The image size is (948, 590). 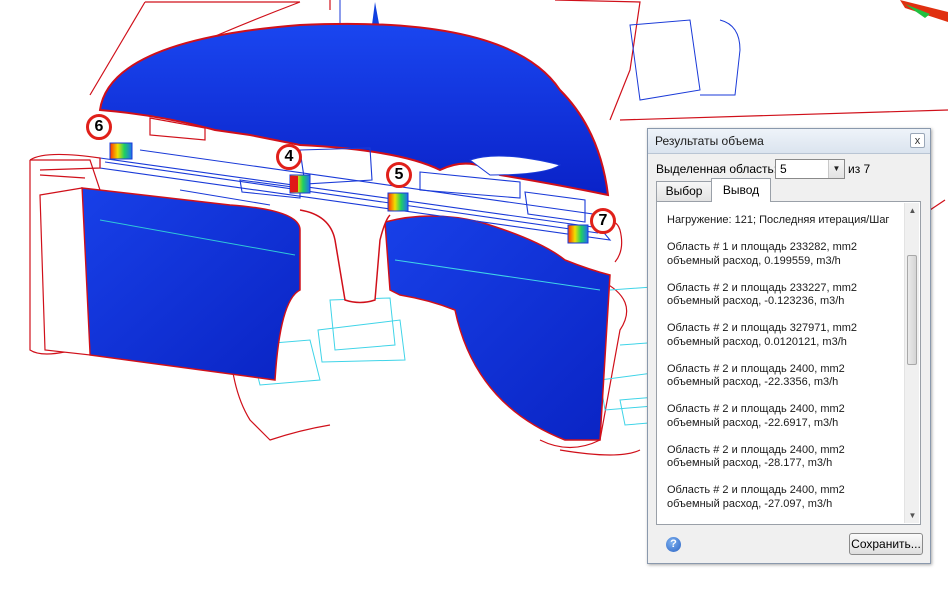 I want to click on output-scrollbar: ▲ ▼, so click(x=911, y=363).